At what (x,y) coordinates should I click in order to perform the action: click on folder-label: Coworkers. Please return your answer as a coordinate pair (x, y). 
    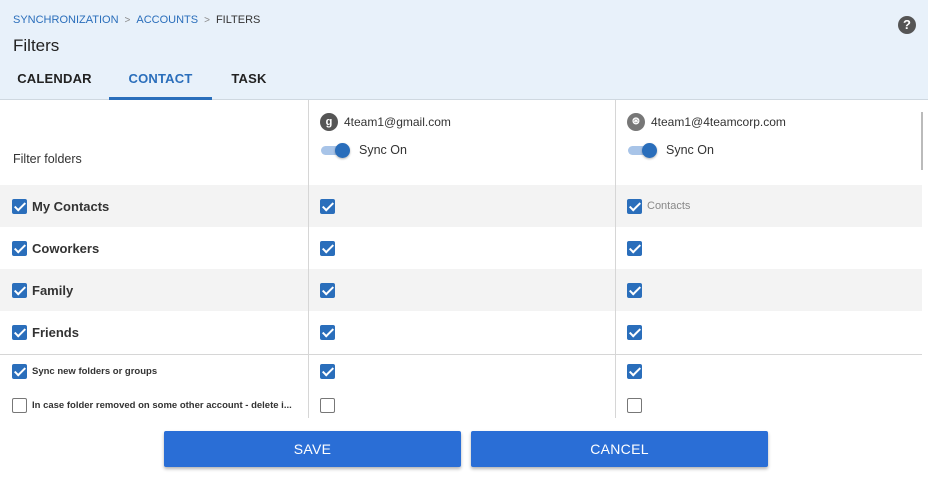
    Looking at the image, I should click on (66, 248).